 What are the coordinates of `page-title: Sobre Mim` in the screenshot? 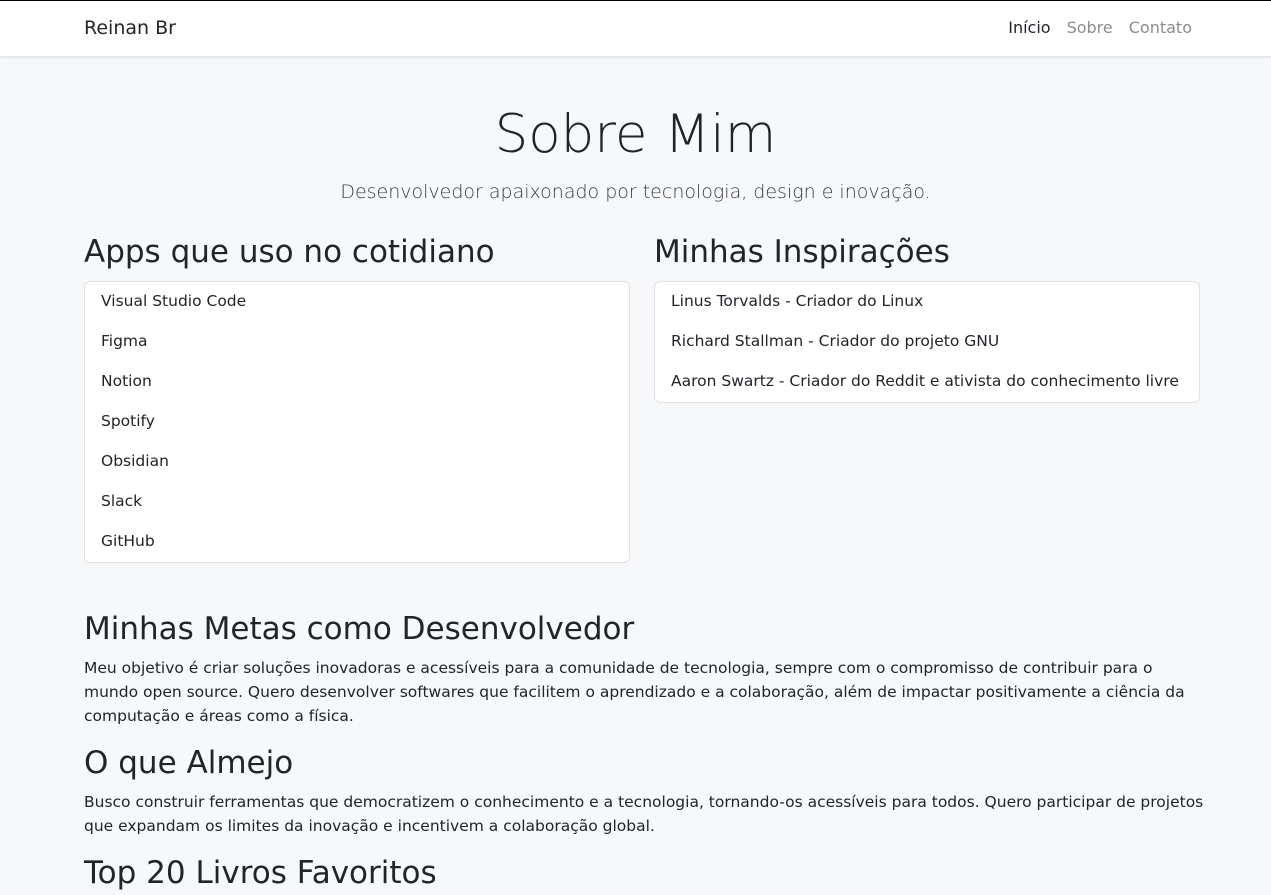 It's located at (635, 134).